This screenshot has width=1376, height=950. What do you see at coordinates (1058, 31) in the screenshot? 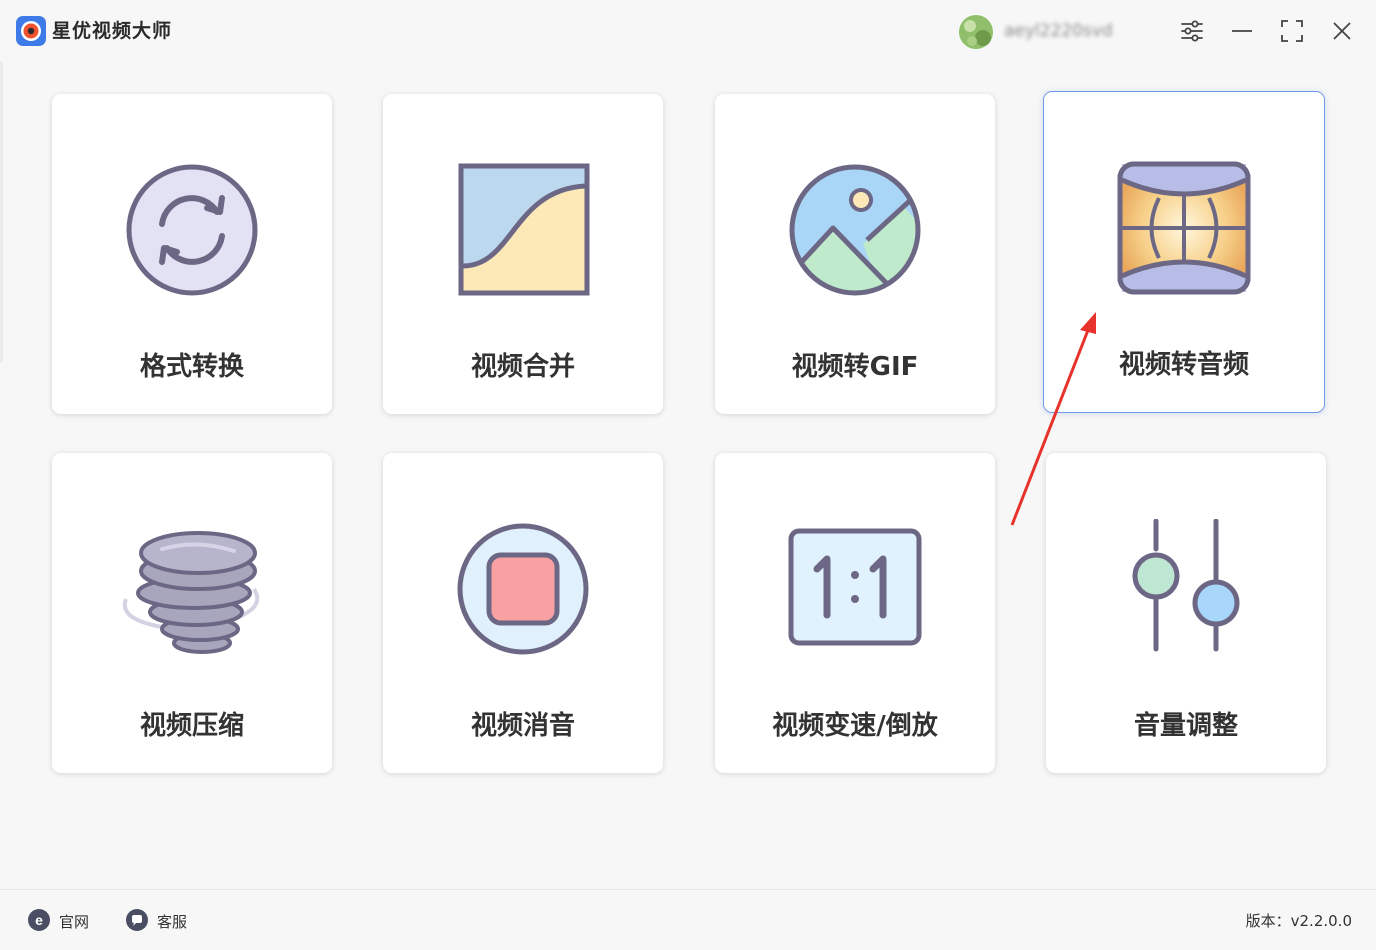
I see `username: aeyl2220svd` at bounding box center [1058, 31].